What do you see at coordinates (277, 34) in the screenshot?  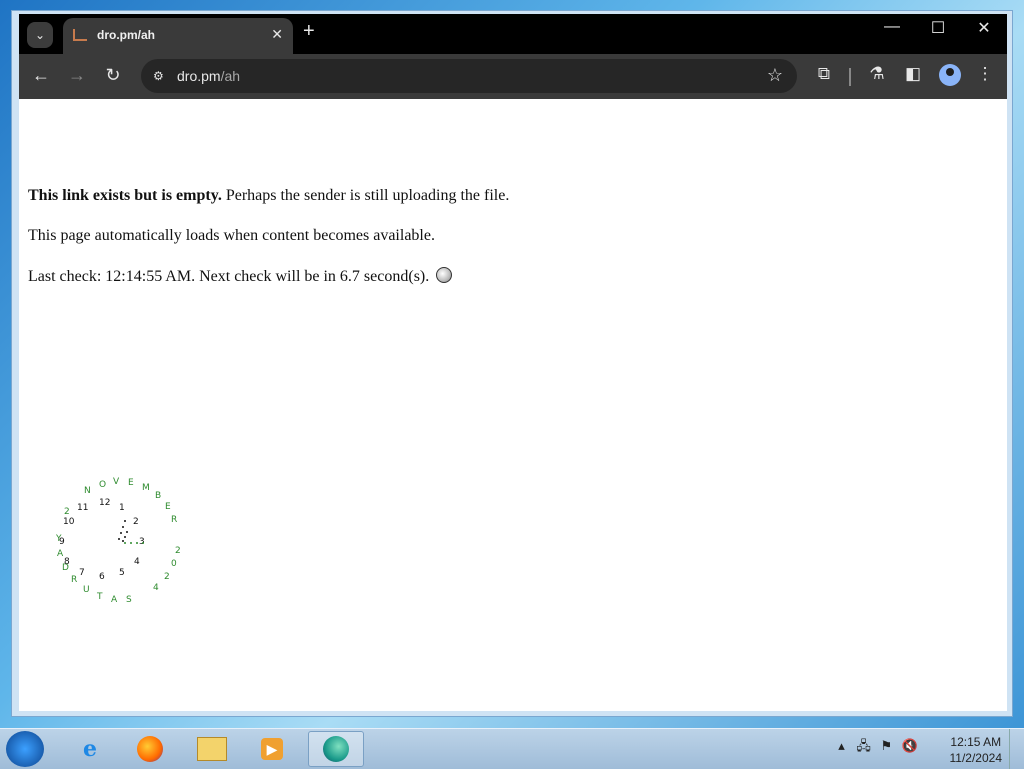 I see `tab-close-icon: ✕` at bounding box center [277, 34].